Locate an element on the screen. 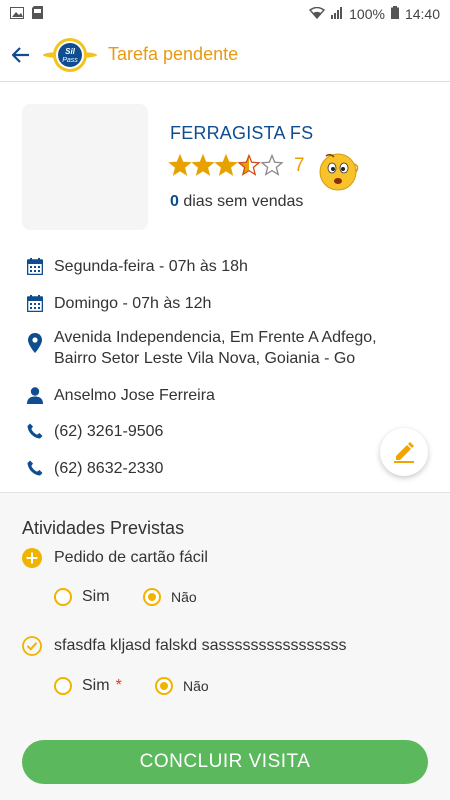 This screenshot has width=450, height=800. app-header: Sil Pass Tarefa pendente is located at coordinates (225, 55).